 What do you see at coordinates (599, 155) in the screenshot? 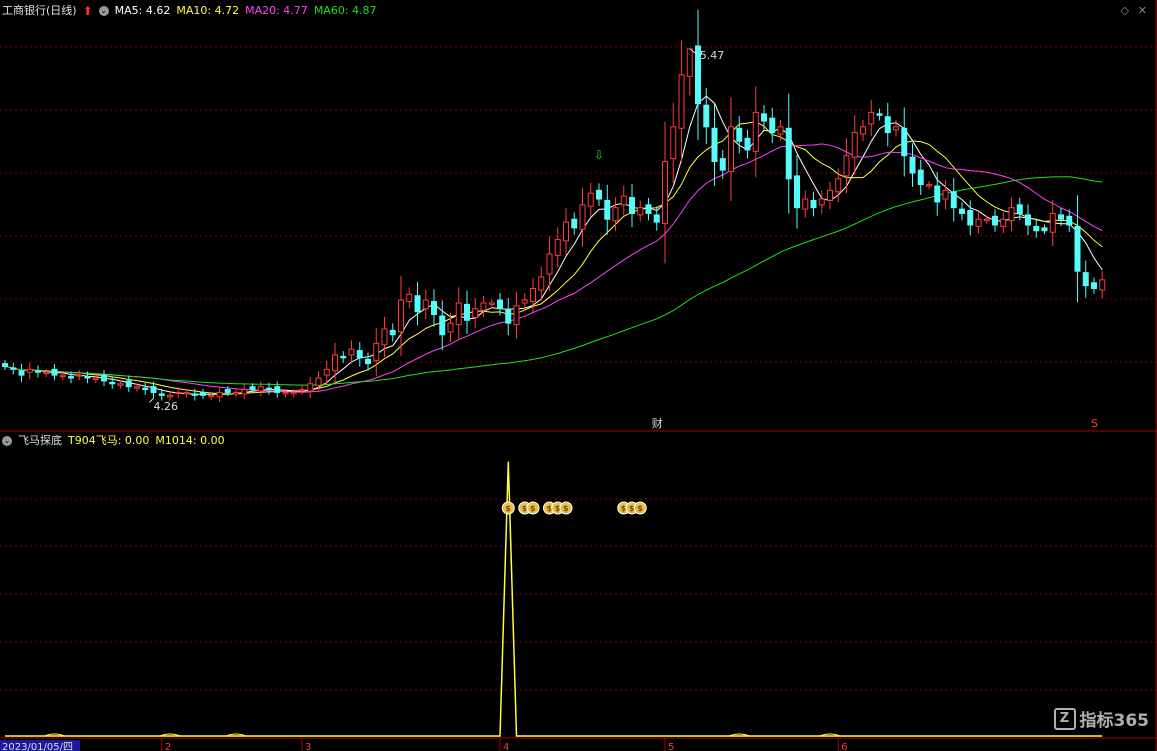
I see `down-arrow-icon: ⇩` at bounding box center [599, 155].